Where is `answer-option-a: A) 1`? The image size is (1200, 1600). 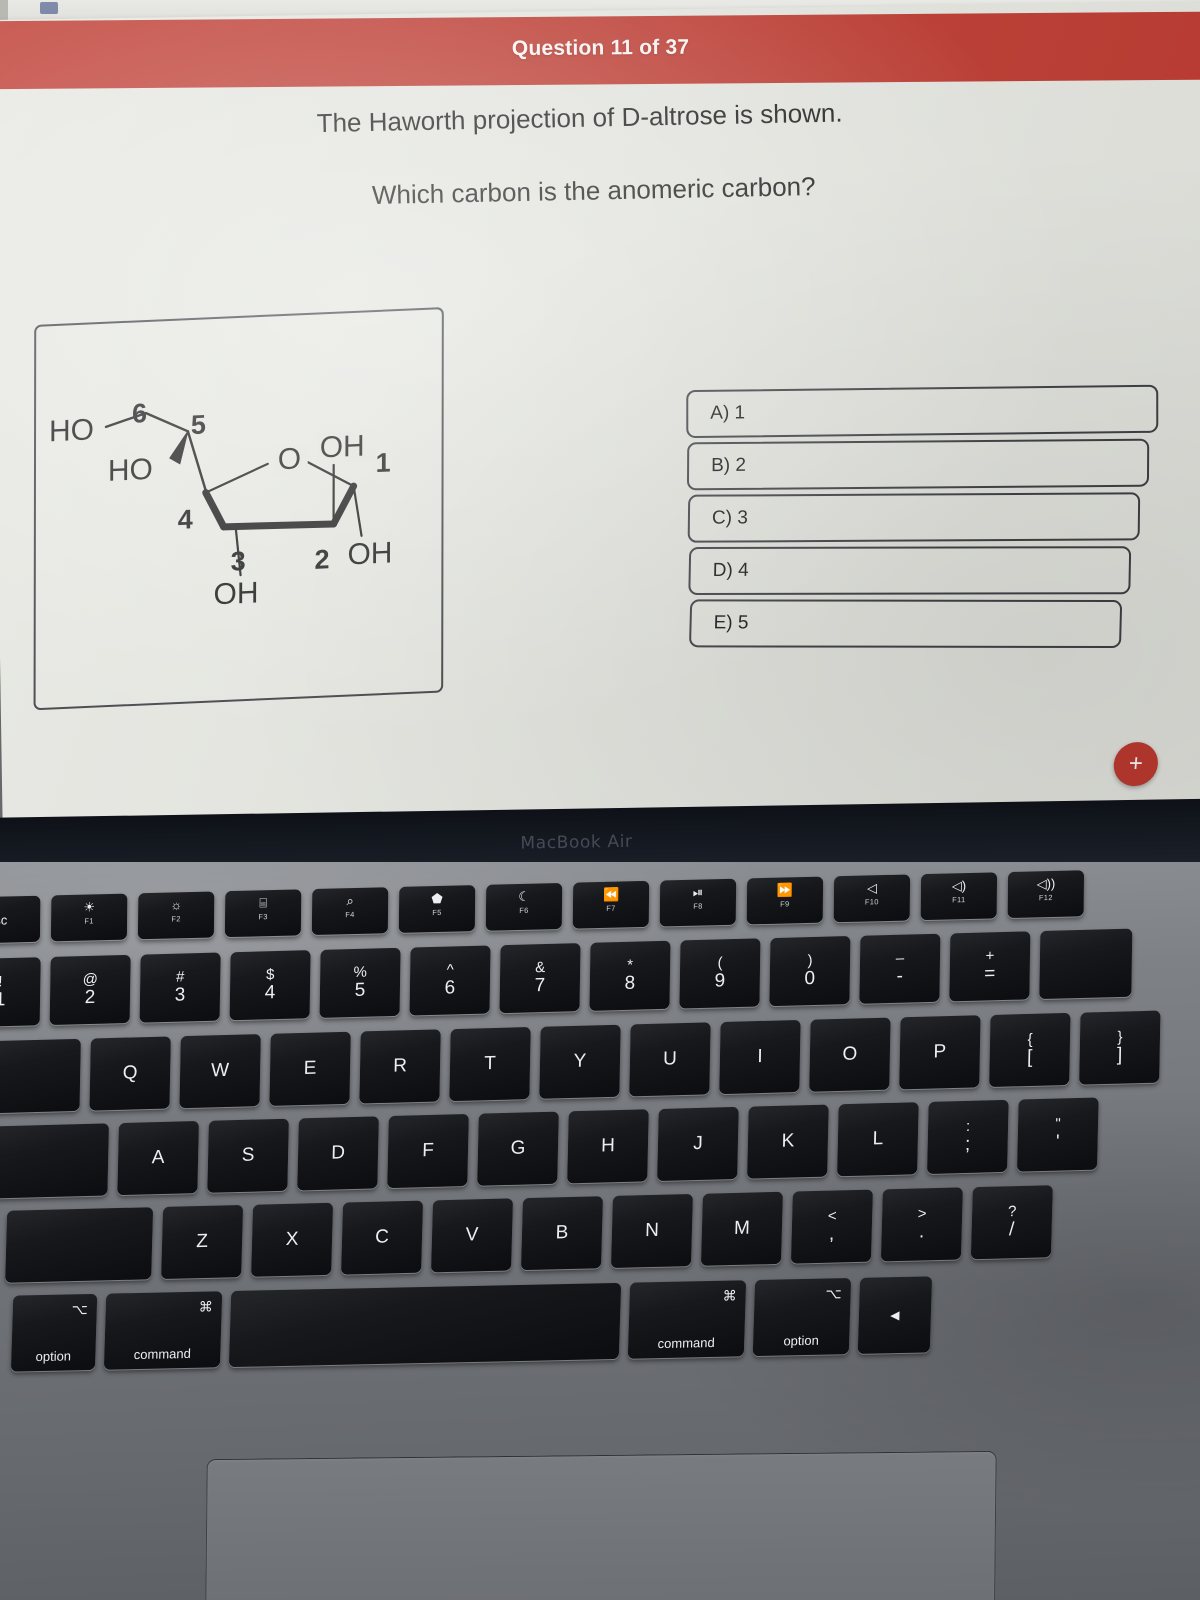
answer-option-a: A) 1 is located at coordinates (922, 411).